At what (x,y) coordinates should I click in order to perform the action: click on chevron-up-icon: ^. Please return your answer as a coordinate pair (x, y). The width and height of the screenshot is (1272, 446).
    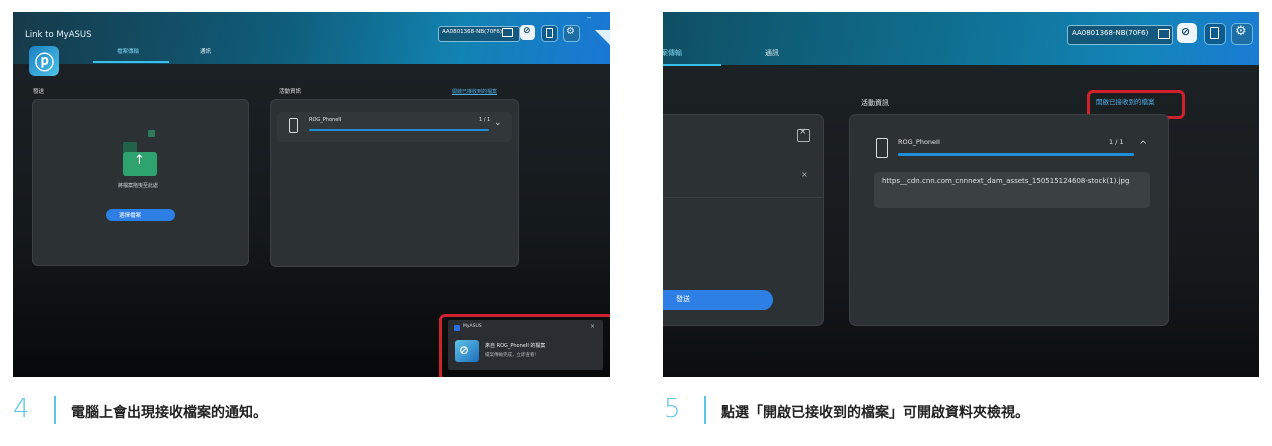
    Looking at the image, I should click on (1143, 145).